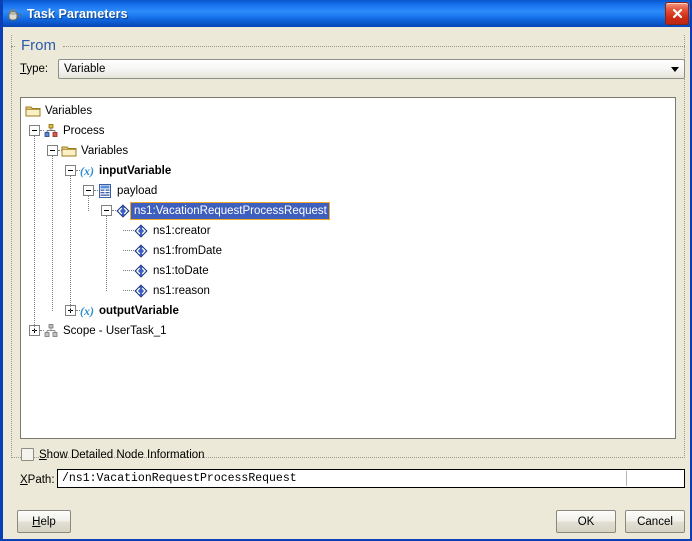 The width and height of the screenshot is (692, 541). What do you see at coordinates (13, 47) in the screenshot?
I see `group-border-left` at bounding box center [13, 47].